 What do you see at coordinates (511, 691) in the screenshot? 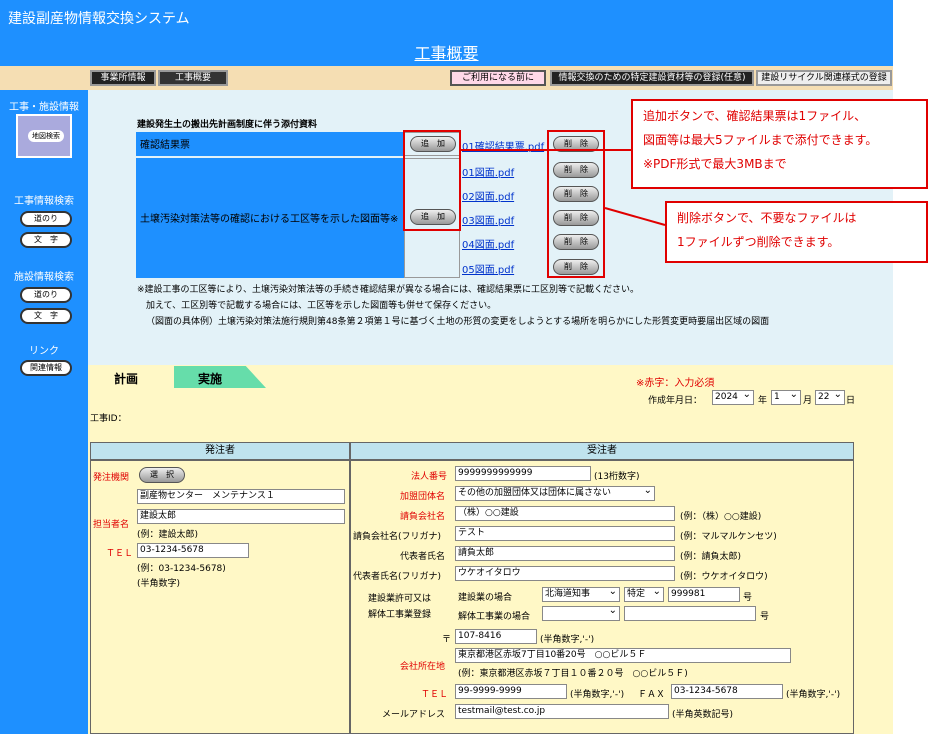
I see `contractor-tel-input: 99-9999-9999` at bounding box center [511, 691].